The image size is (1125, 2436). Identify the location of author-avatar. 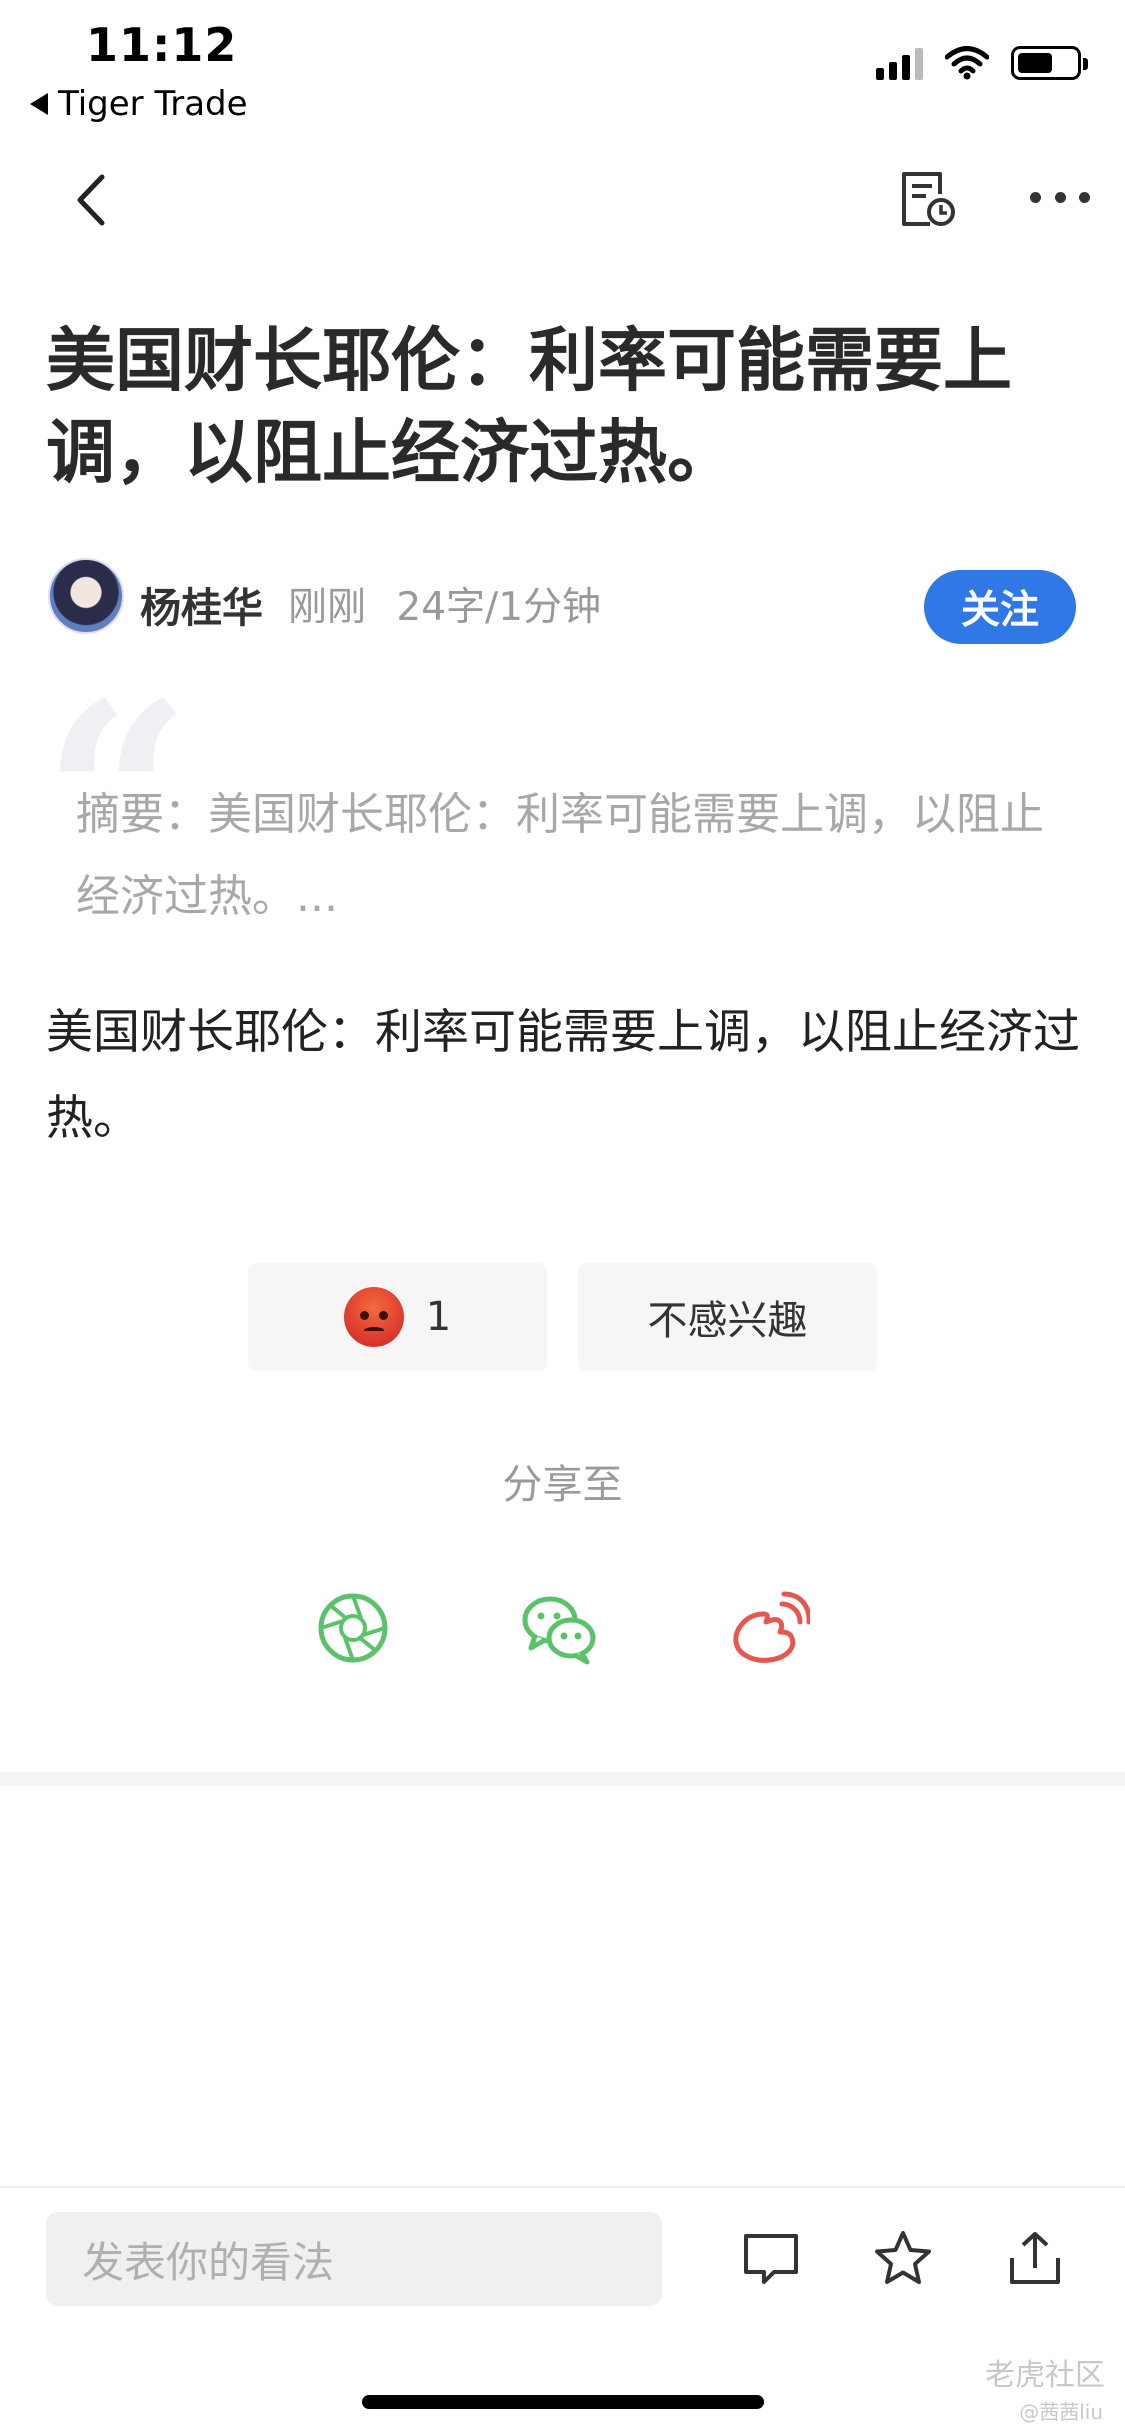
(86, 596).